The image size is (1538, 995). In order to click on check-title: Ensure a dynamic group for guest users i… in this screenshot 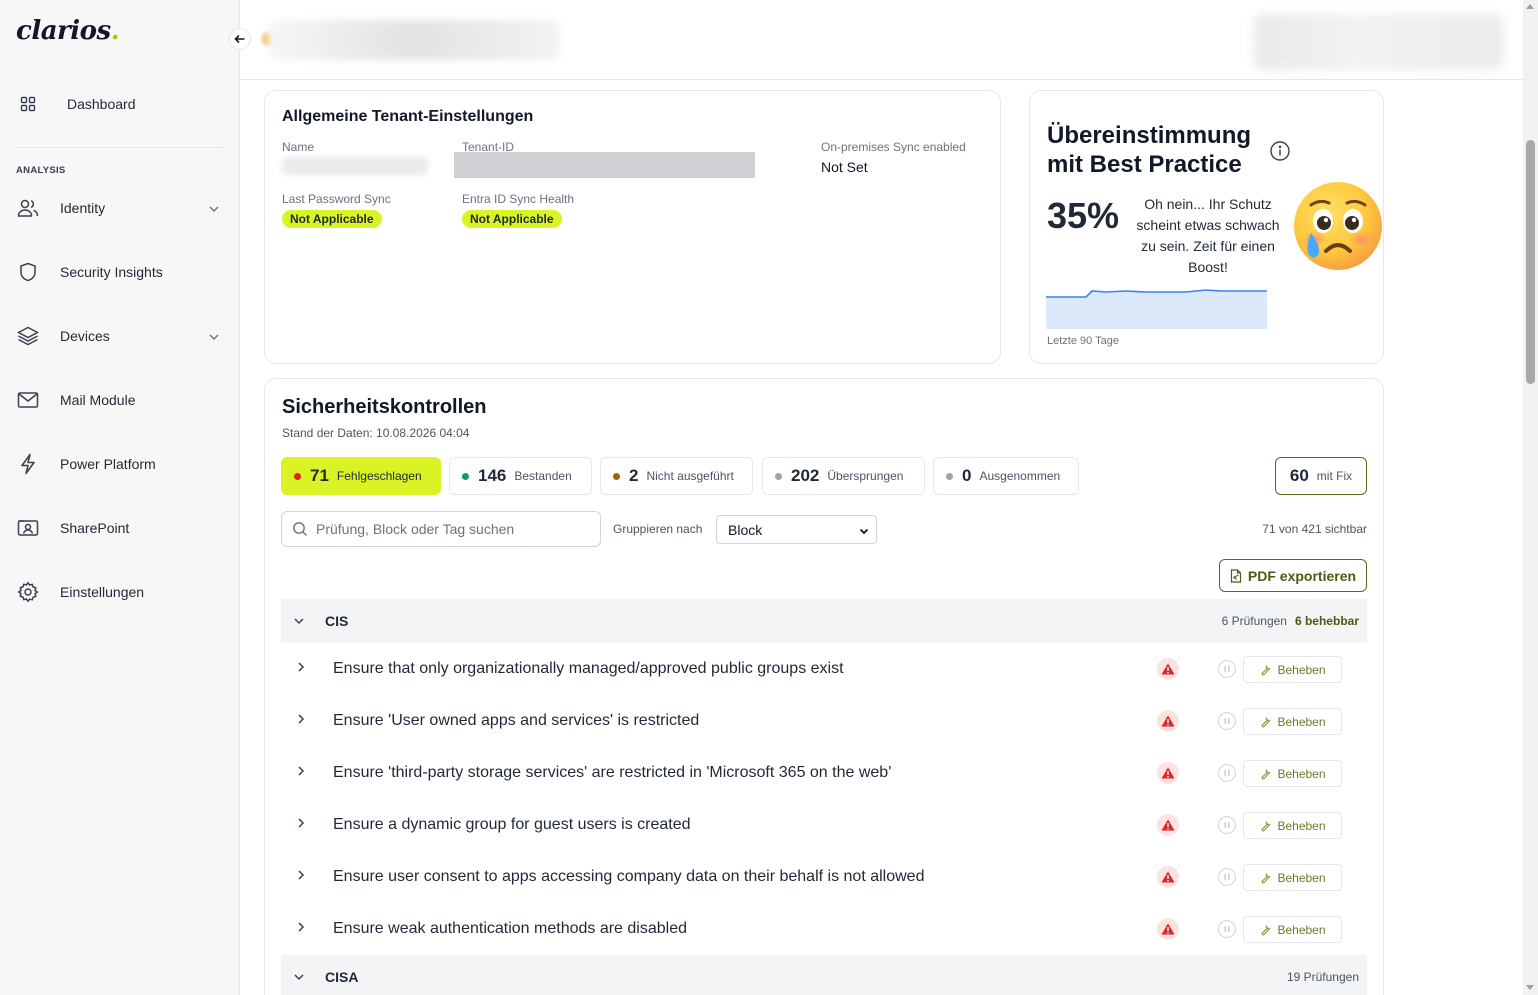, I will do `click(512, 824)`.